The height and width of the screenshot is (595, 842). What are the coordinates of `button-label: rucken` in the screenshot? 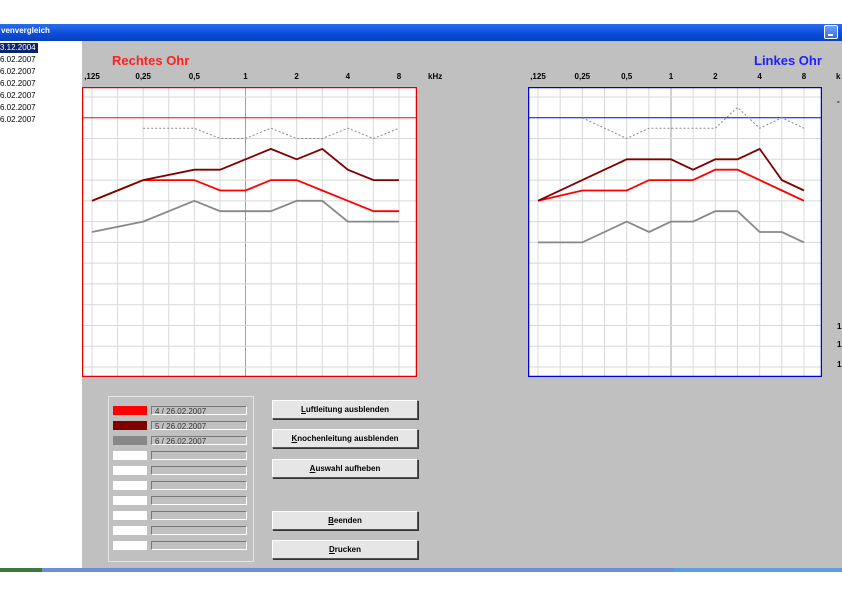 It's located at (347, 549).